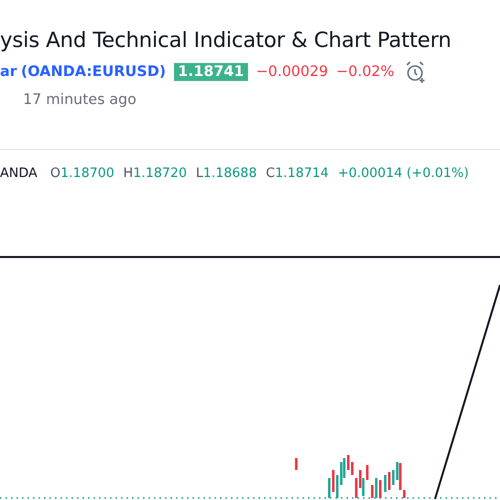 This screenshot has height=500, width=500. Describe the element at coordinates (365, 72) in the screenshot. I see `price-change-percent: −0.02%` at that location.